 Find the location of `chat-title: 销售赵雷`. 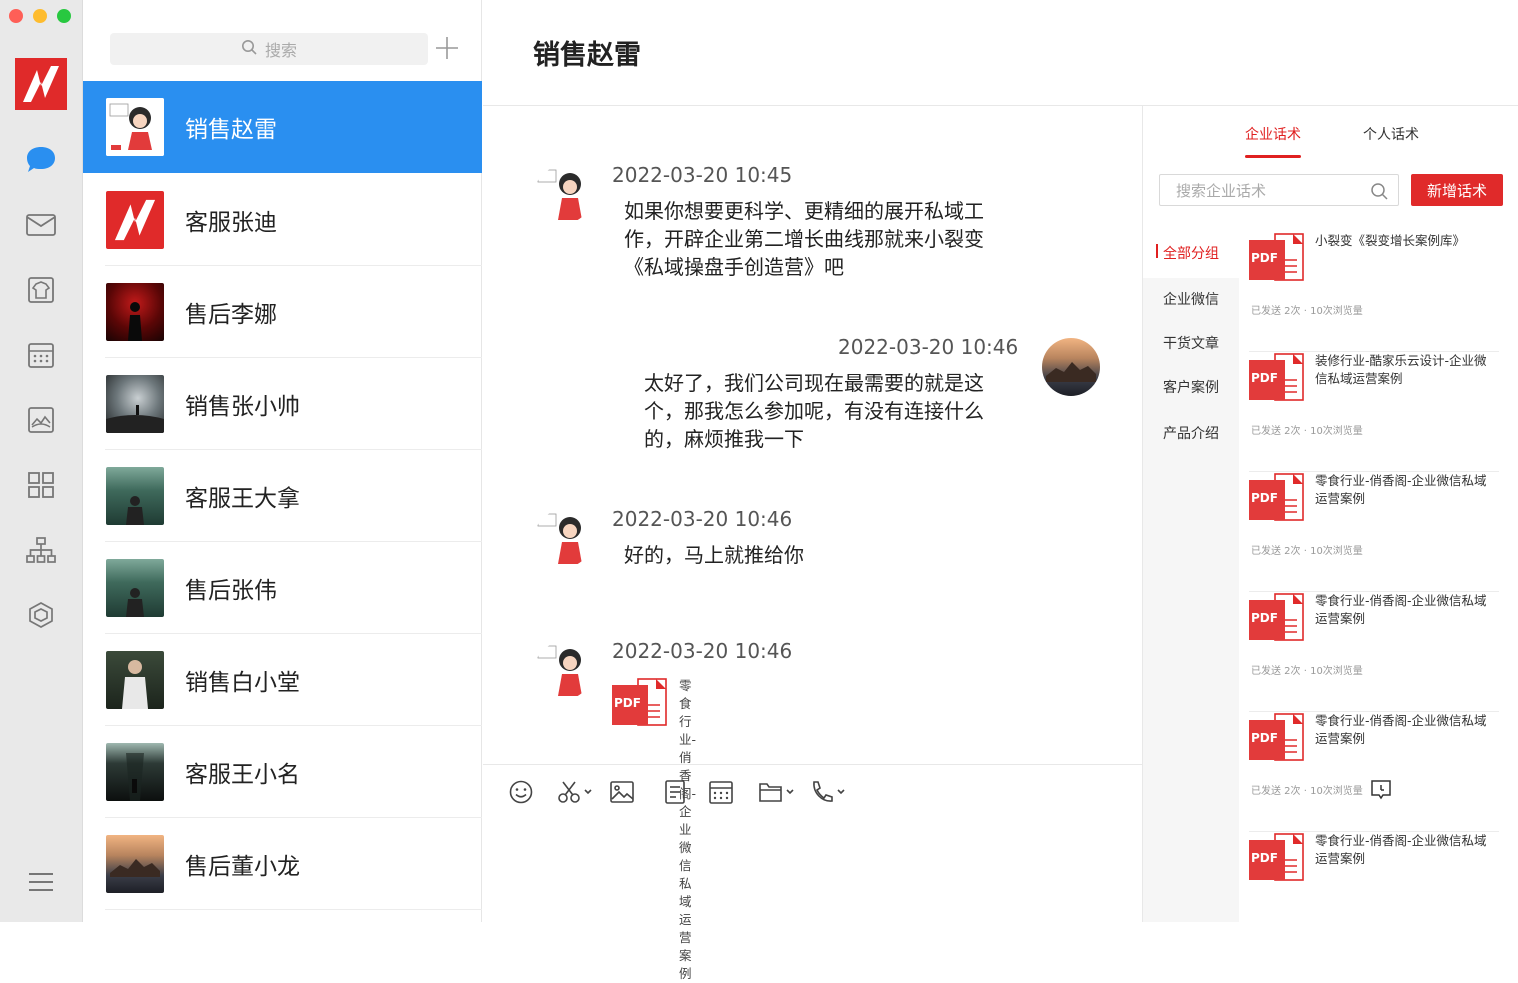

chat-title: 销售赵雷 is located at coordinates (587, 55).